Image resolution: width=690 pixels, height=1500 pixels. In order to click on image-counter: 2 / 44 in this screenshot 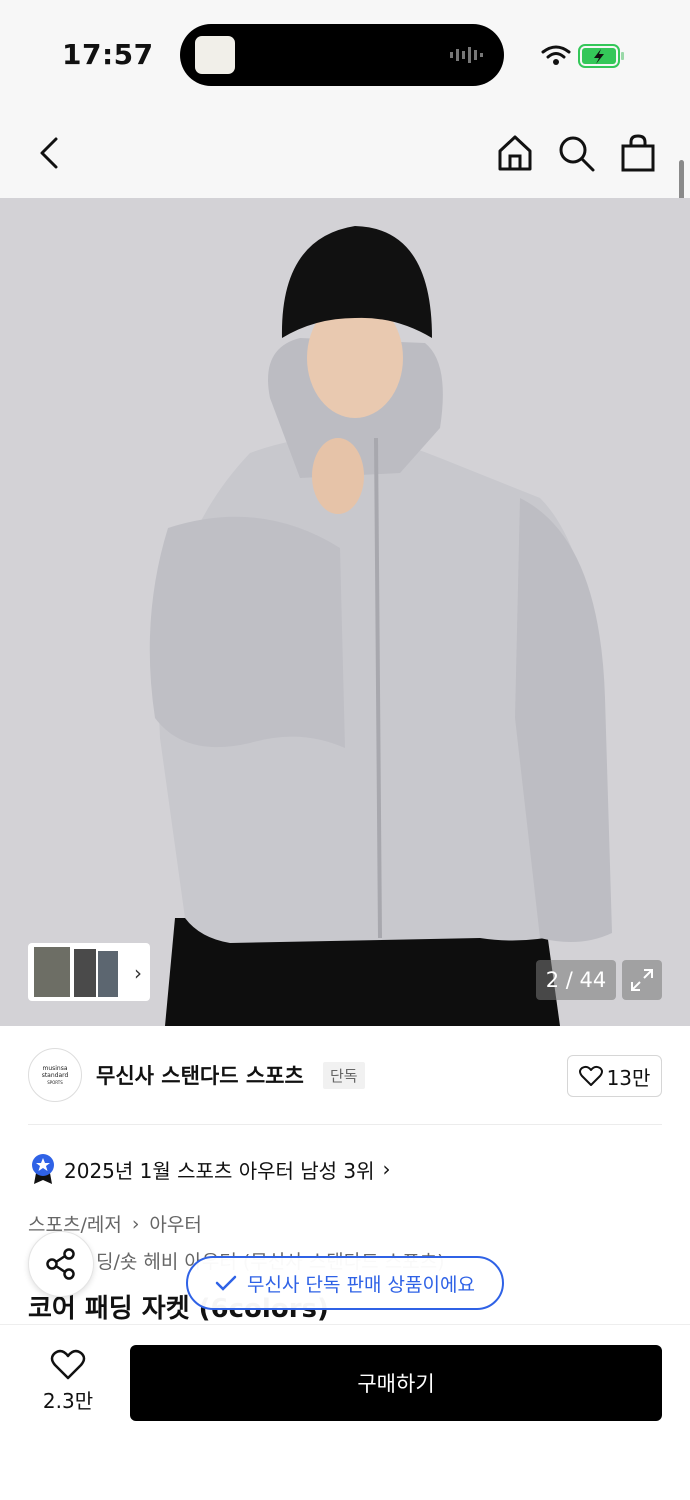, I will do `click(576, 980)`.